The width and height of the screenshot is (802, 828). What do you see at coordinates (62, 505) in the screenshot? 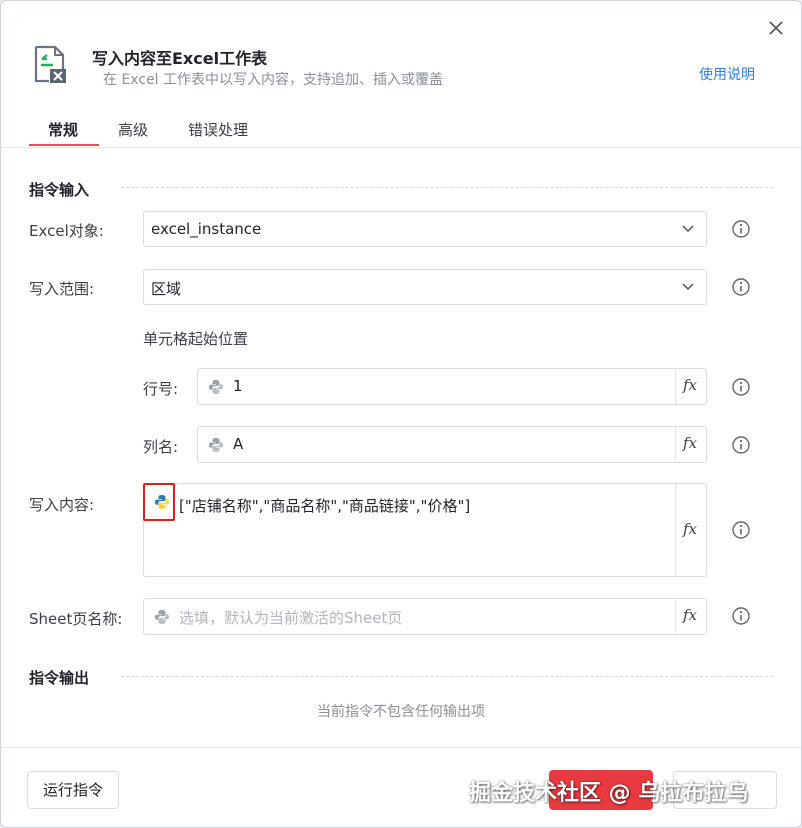
I see `write-content-label: 写入内容:` at bounding box center [62, 505].